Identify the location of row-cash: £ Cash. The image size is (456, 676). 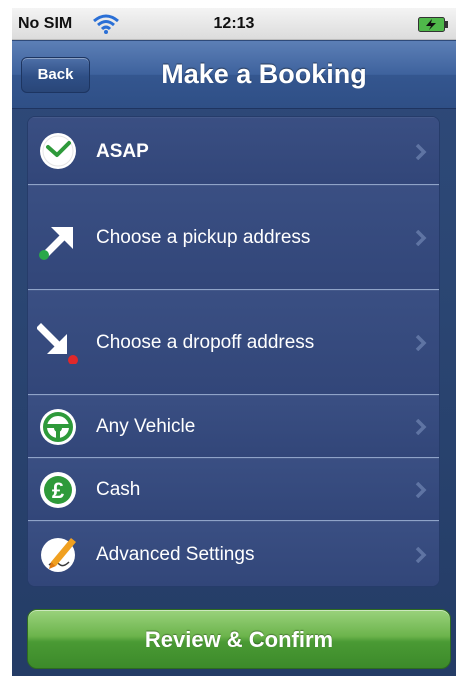
(233, 489).